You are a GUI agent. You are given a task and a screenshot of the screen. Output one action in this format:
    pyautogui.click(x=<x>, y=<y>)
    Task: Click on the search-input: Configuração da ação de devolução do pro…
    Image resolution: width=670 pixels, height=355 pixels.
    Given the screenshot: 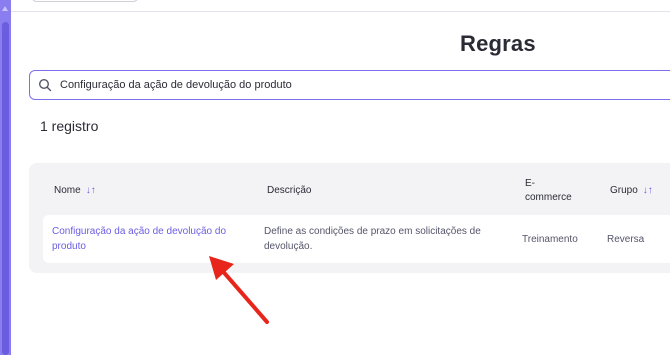 What is the action you would take?
    pyautogui.click(x=349, y=85)
    